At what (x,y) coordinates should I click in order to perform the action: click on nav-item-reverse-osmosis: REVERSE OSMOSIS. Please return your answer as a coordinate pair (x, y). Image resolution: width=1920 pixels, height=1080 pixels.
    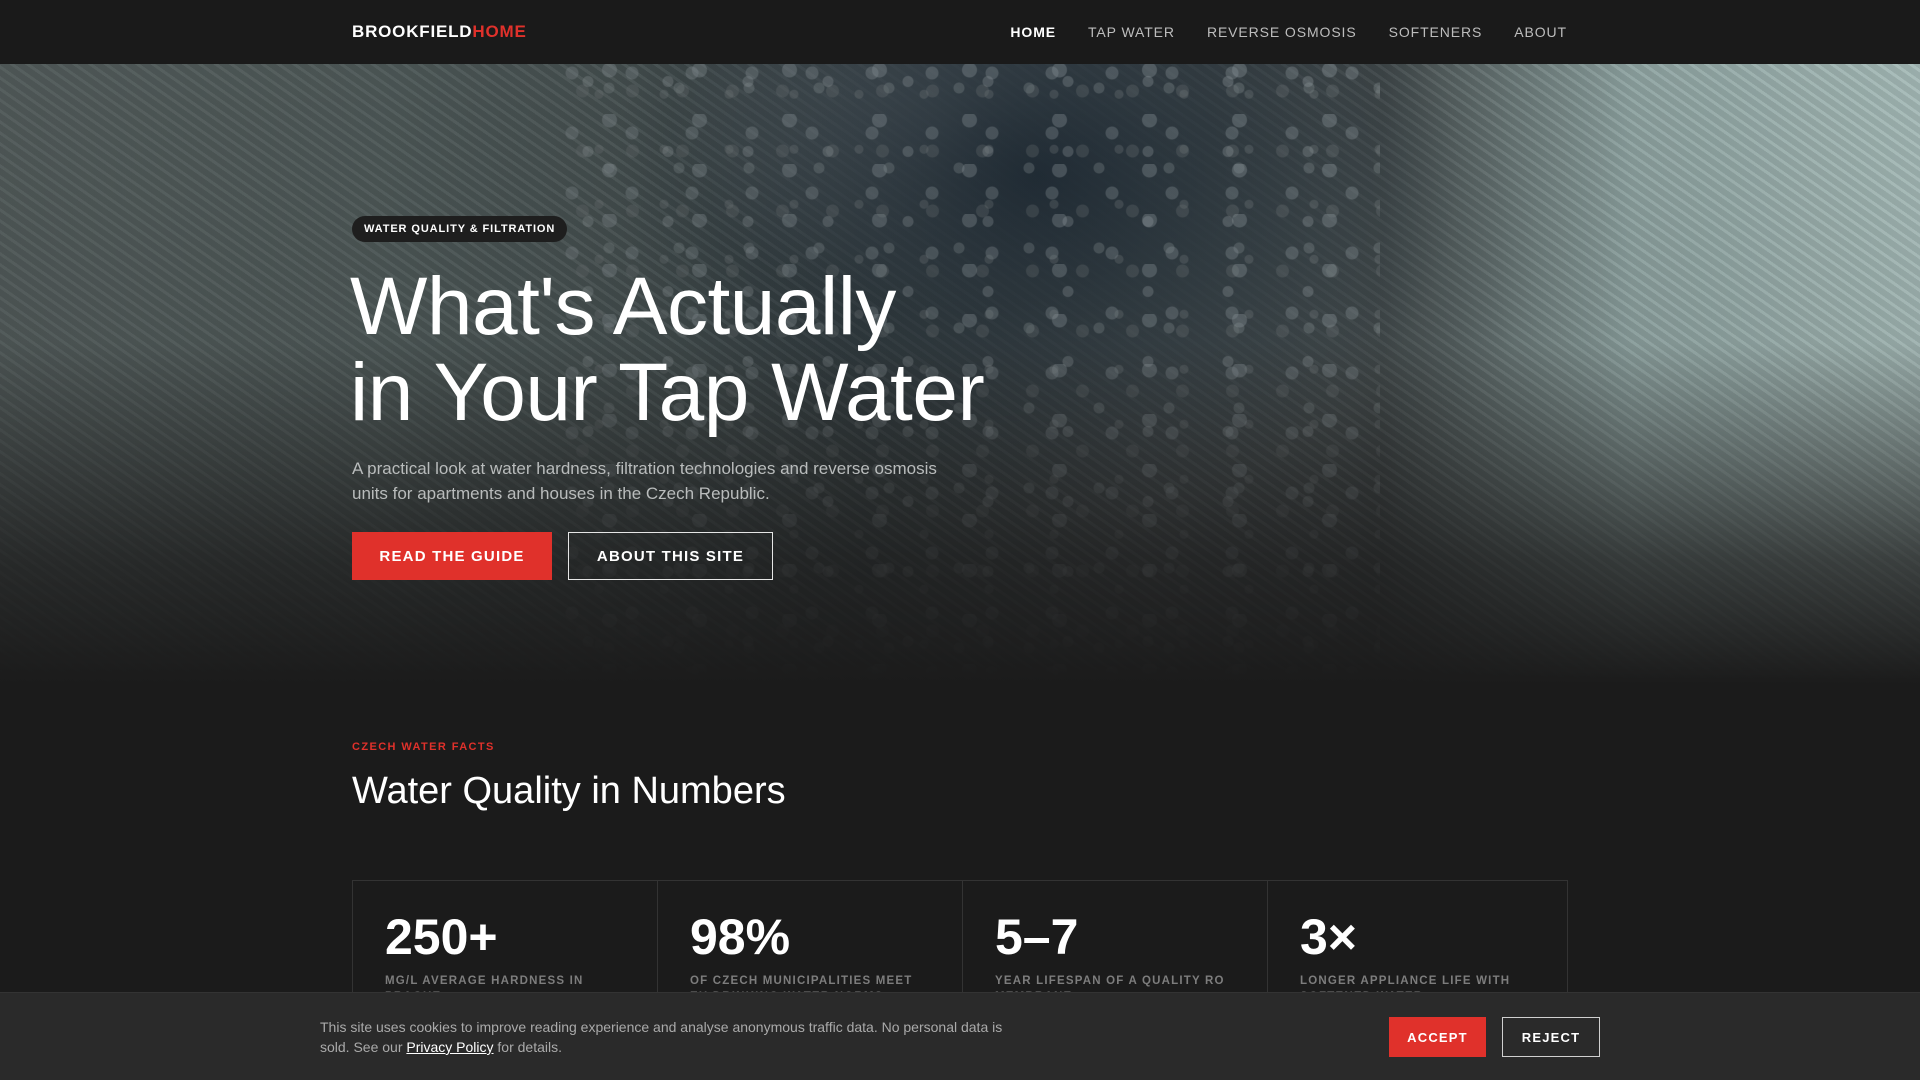
    Looking at the image, I should click on (1282, 32).